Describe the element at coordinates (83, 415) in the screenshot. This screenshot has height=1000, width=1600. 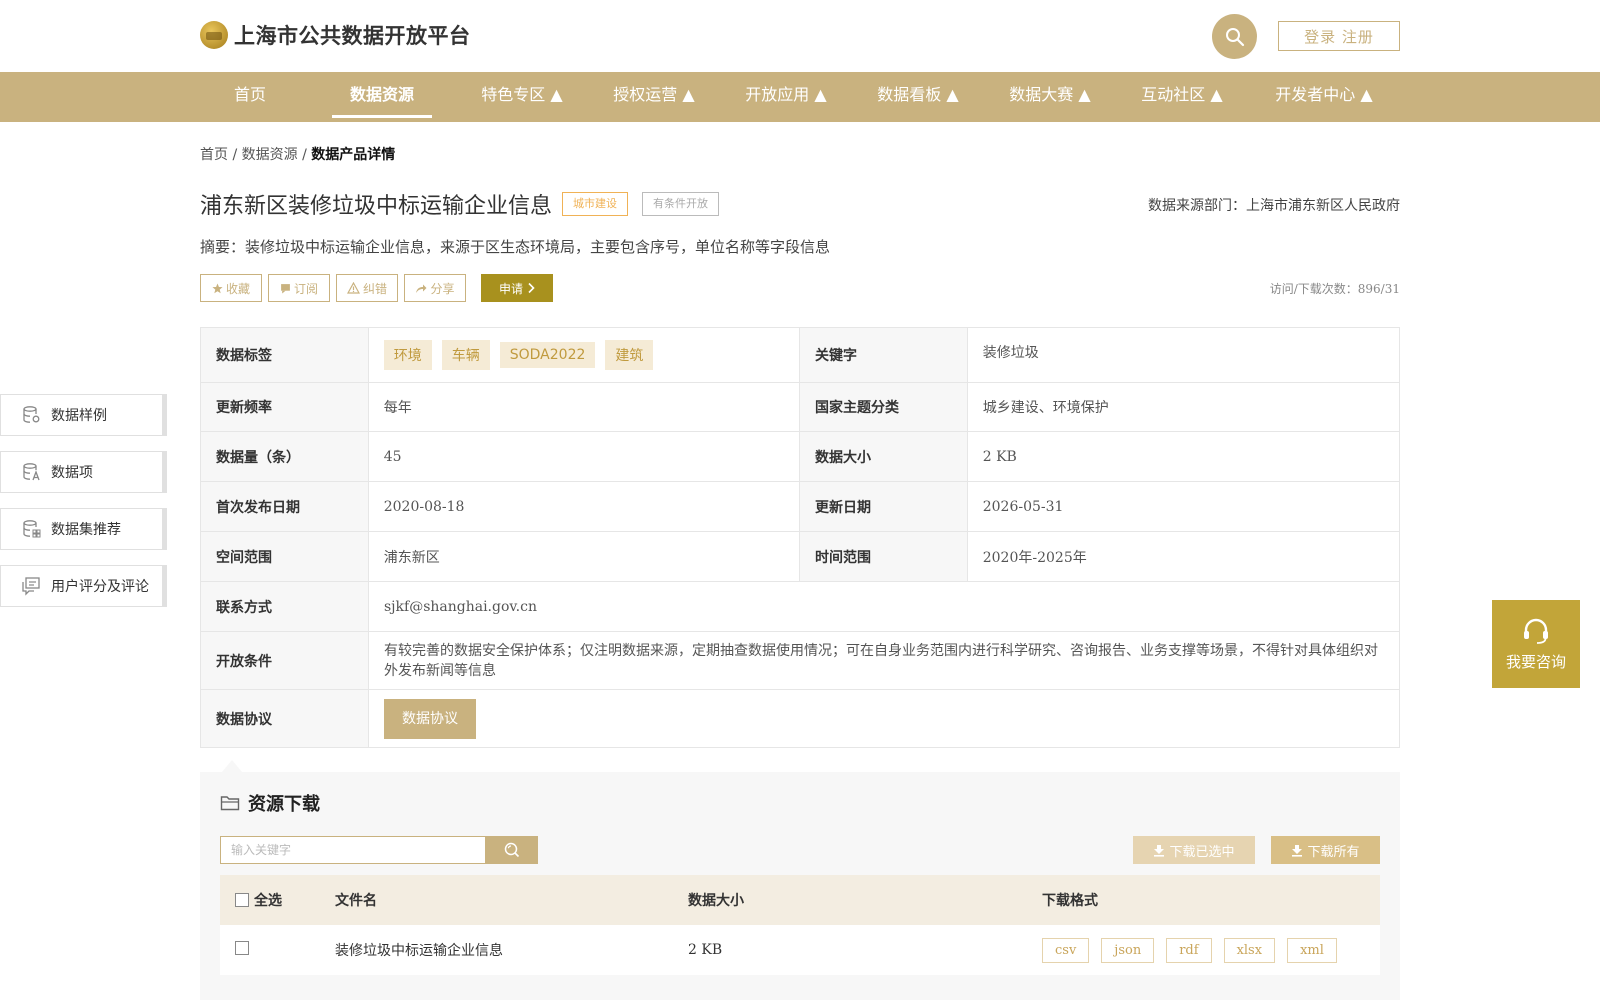
I see `side-menu-data-sample: 数据样例` at that location.